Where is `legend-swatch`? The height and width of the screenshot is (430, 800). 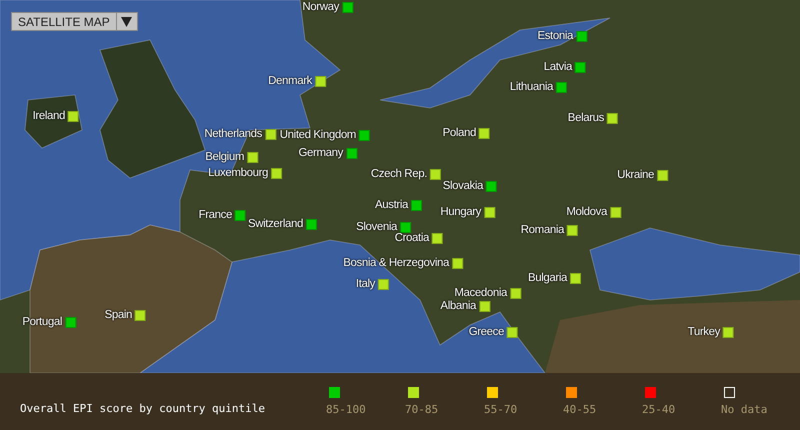
legend-swatch is located at coordinates (729, 392).